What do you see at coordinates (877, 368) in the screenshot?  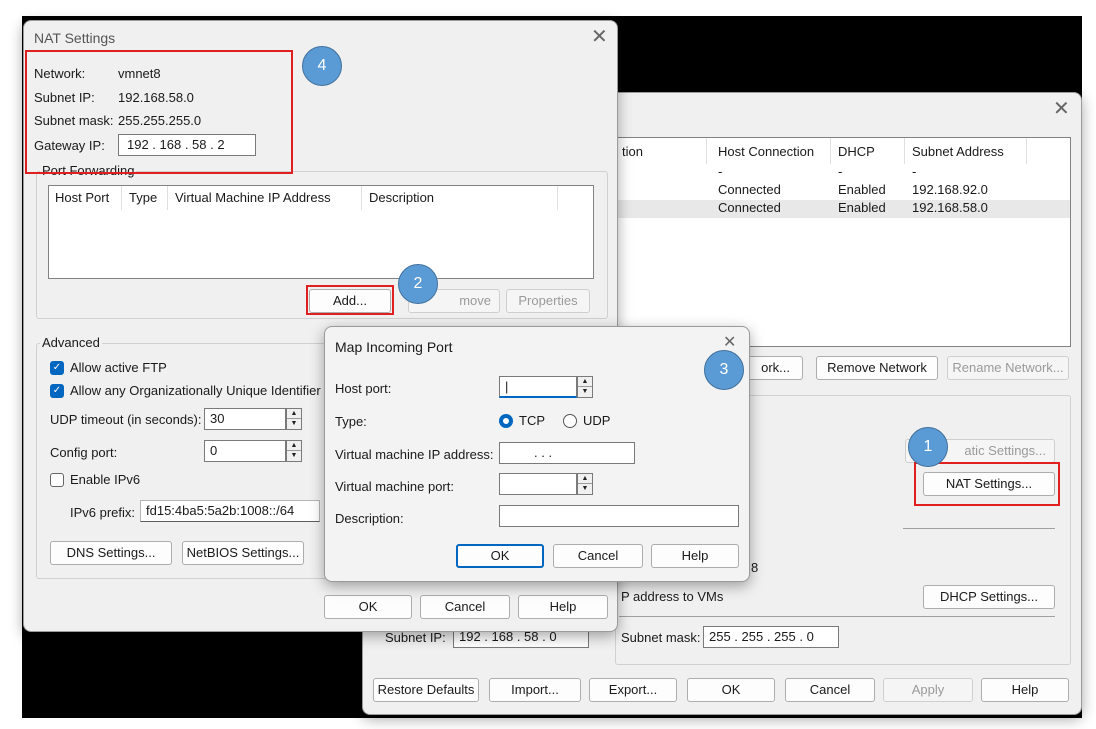 I see `remove-network-button: Remove Network` at bounding box center [877, 368].